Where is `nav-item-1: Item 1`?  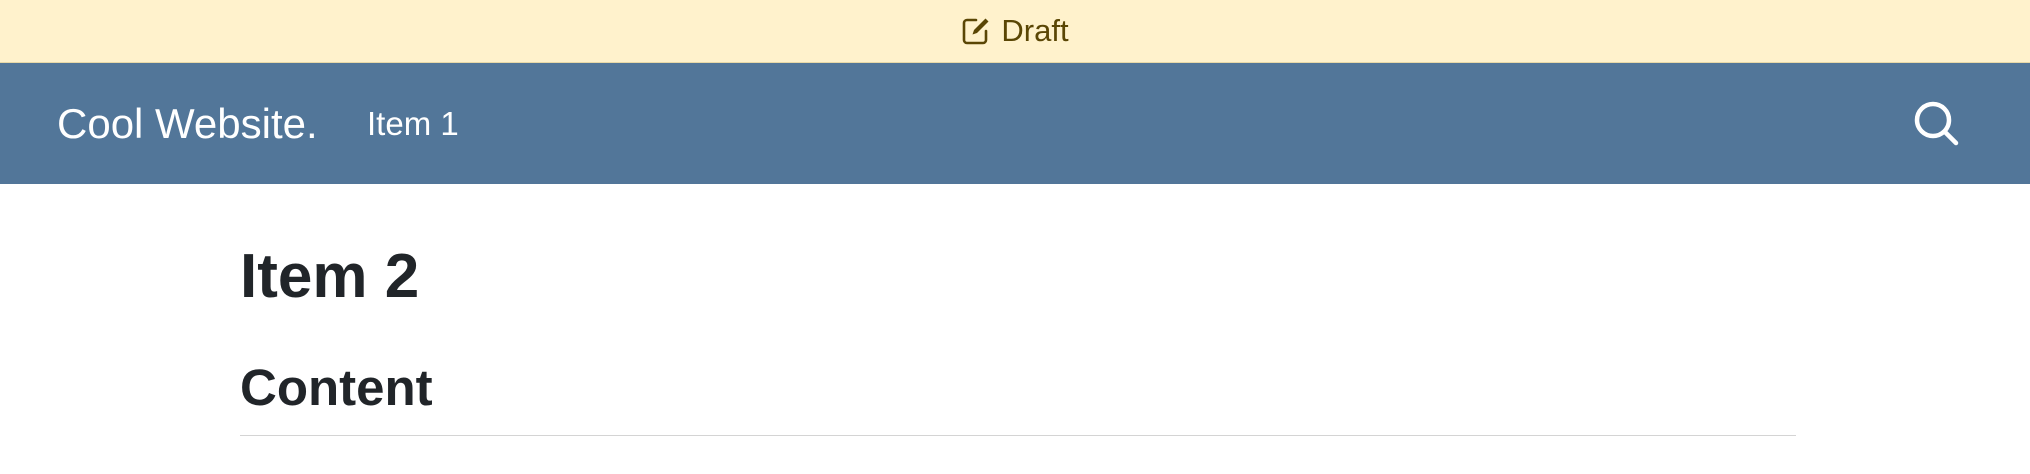 nav-item-1: Item 1 is located at coordinates (413, 123).